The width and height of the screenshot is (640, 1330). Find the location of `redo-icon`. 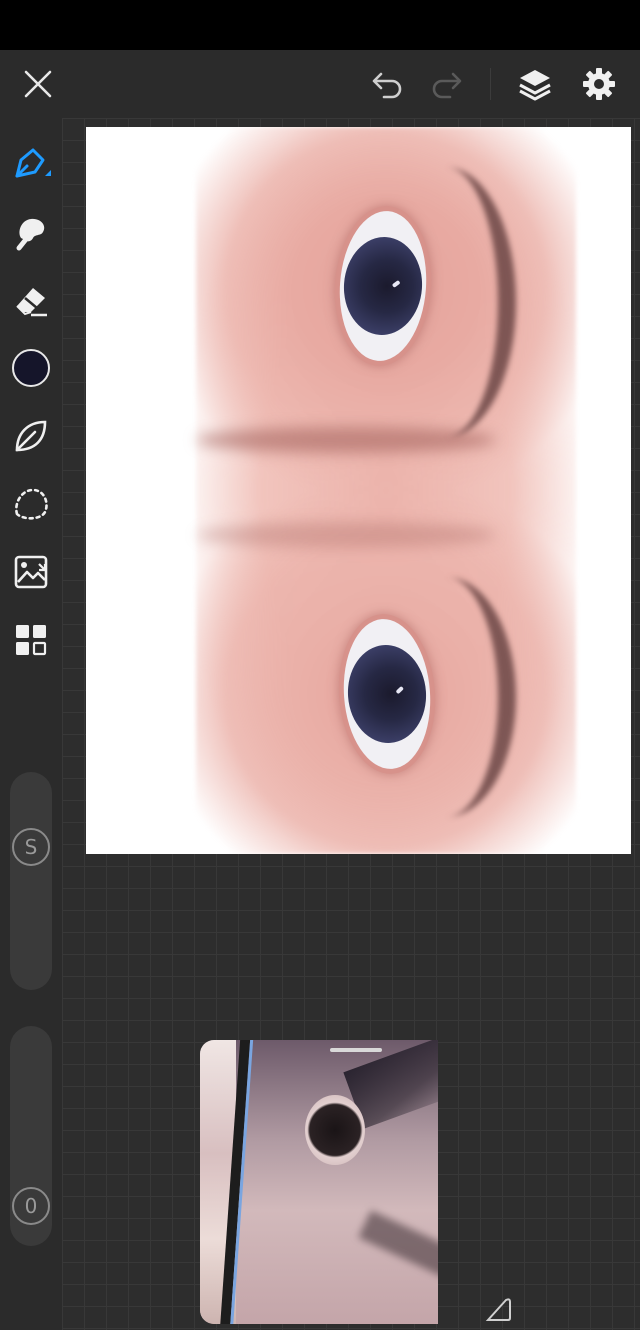

redo-icon is located at coordinates (447, 85).